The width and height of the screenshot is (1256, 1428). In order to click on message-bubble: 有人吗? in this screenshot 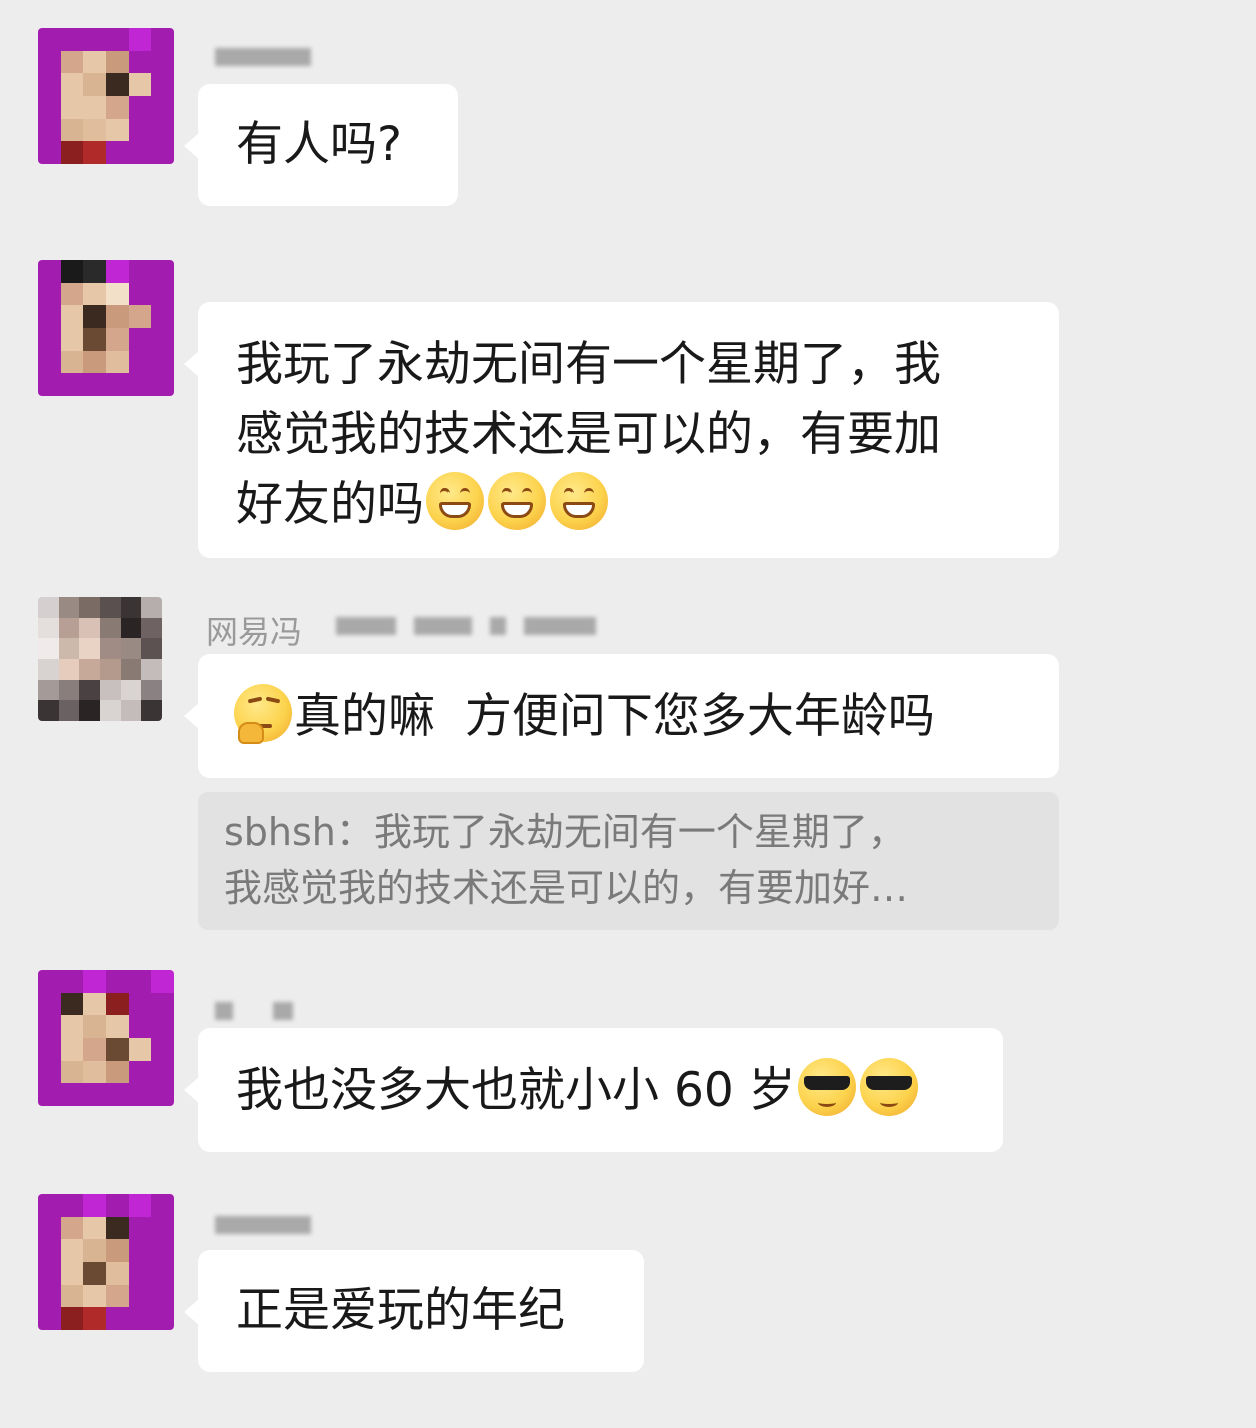, I will do `click(321, 145)`.